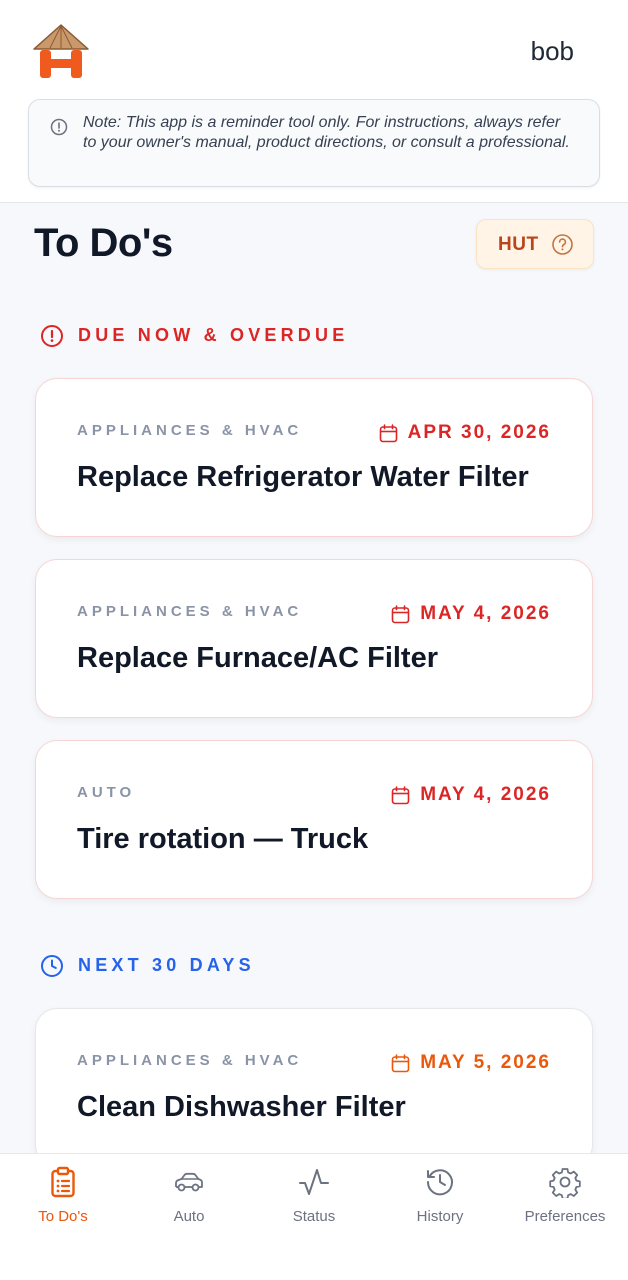 Image resolution: width=628 pixels, height=1280 pixels. What do you see at coordinates (440, 1216) in the screenshot?
I see `nav-label: History` at bounding box center [440, 1216].